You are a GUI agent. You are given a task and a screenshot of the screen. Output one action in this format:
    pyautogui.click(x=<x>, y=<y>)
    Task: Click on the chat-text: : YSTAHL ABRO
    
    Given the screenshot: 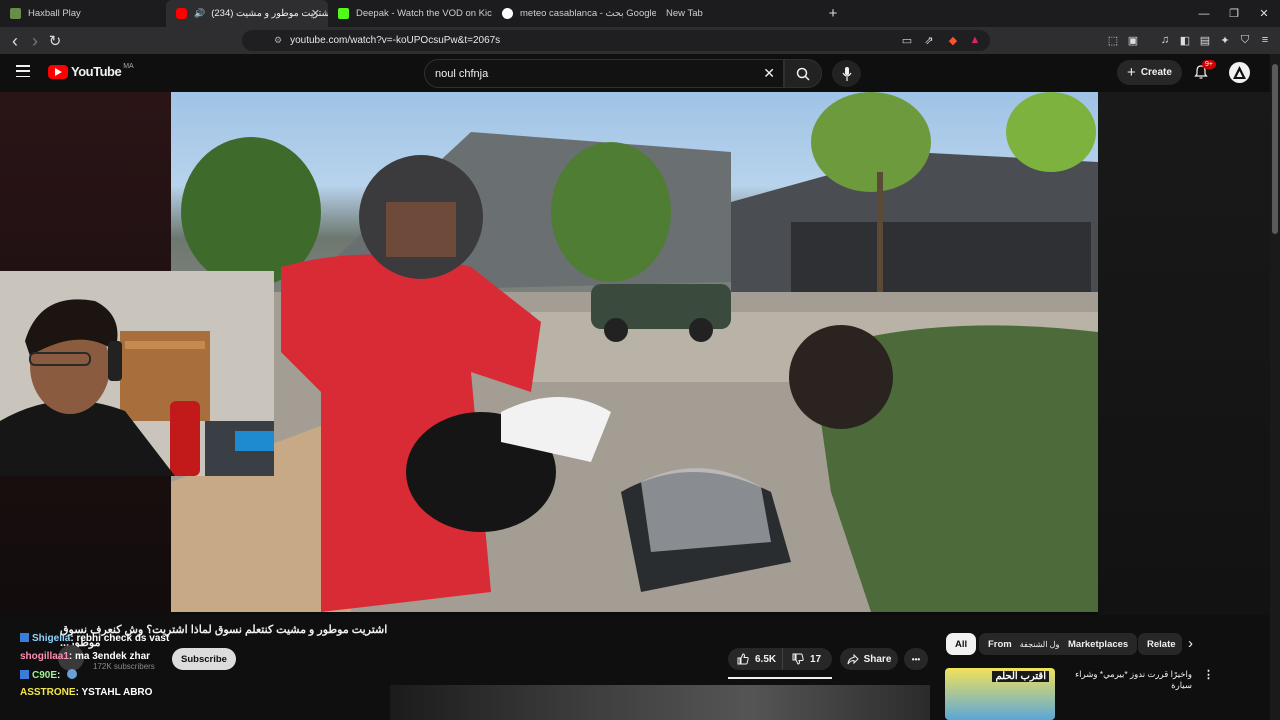 What is the action you would take?
    pyautogui.click(x=114, y=692)
    